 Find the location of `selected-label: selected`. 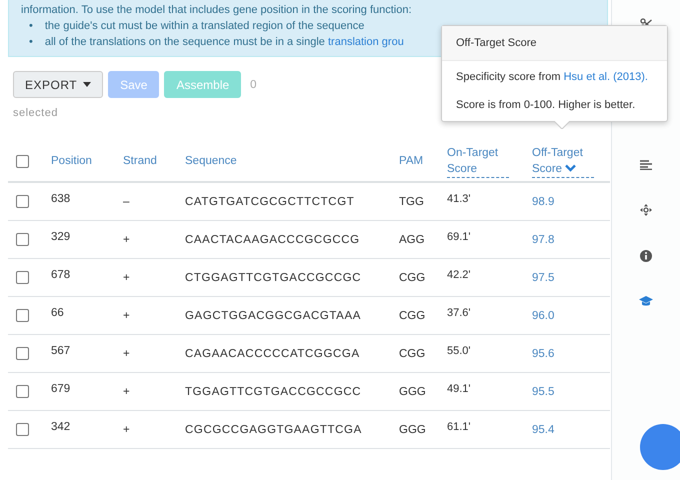

selected-label: selected is located at coordinates (36, 113).